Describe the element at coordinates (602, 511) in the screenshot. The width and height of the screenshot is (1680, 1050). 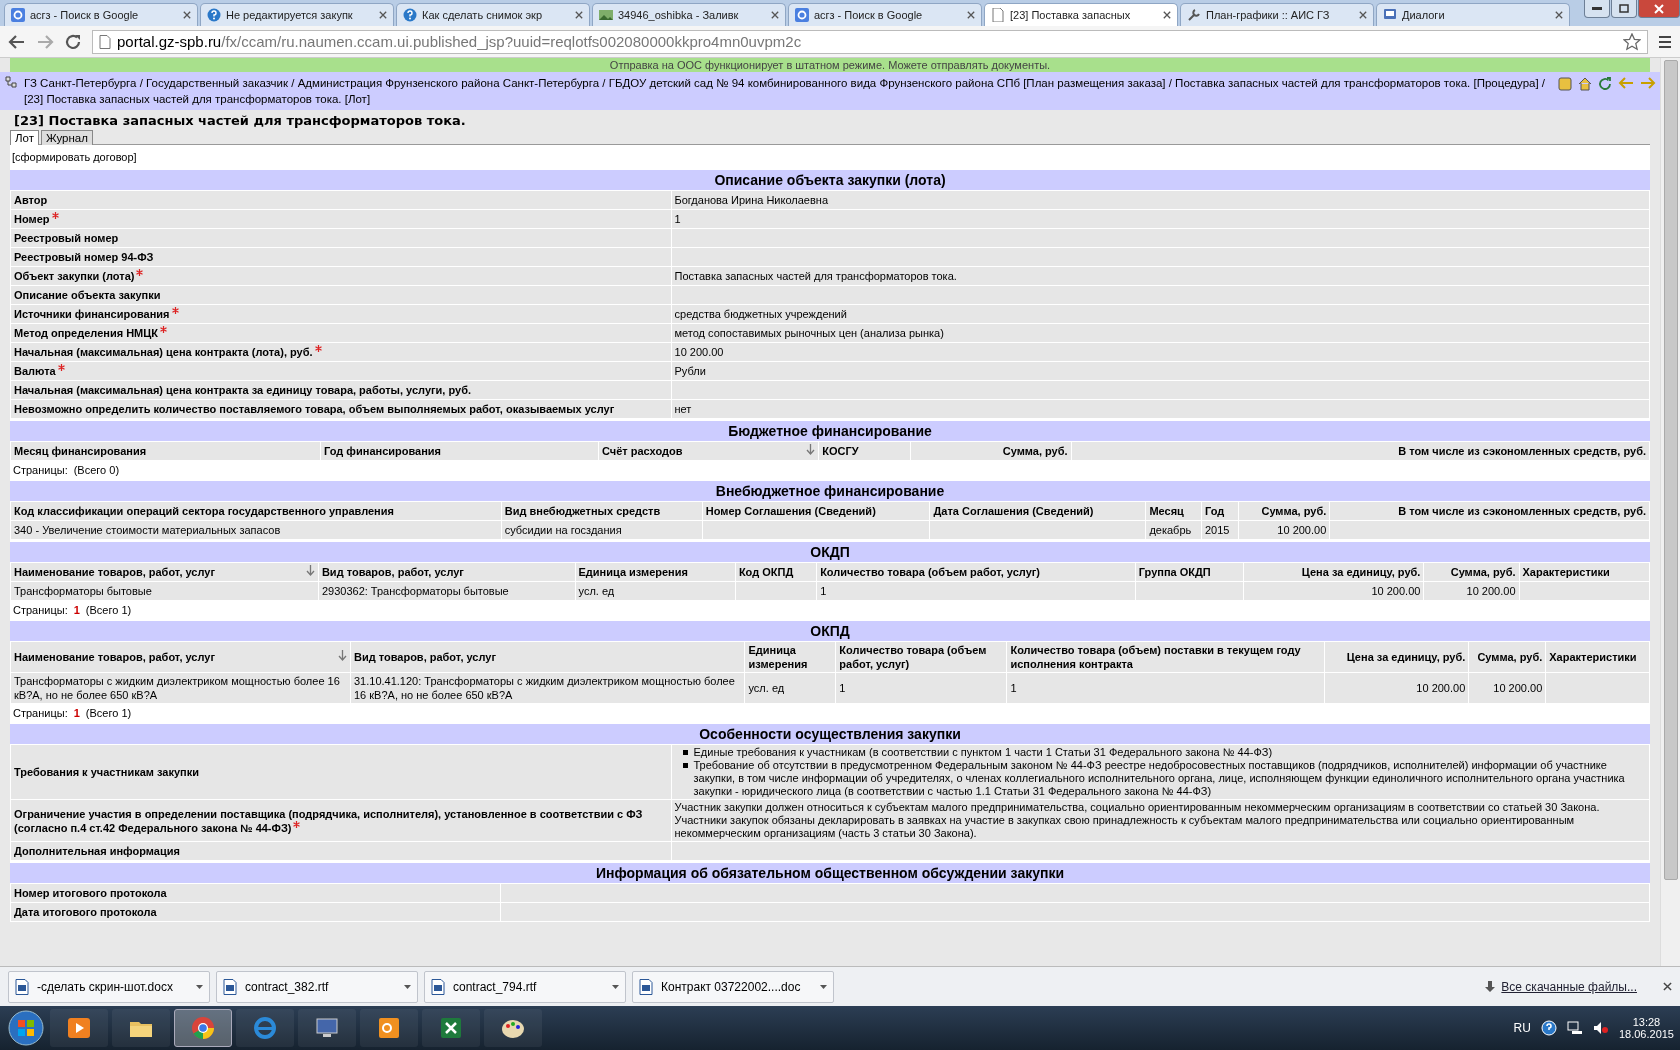
I see `column-header: Вид внебюджетных средств` at that location.